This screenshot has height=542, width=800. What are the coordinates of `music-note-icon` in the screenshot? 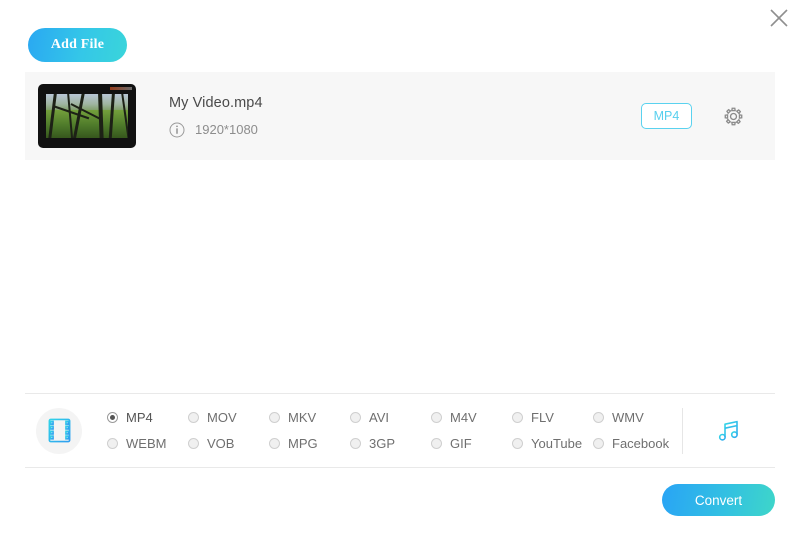 It's located at (728, 430).